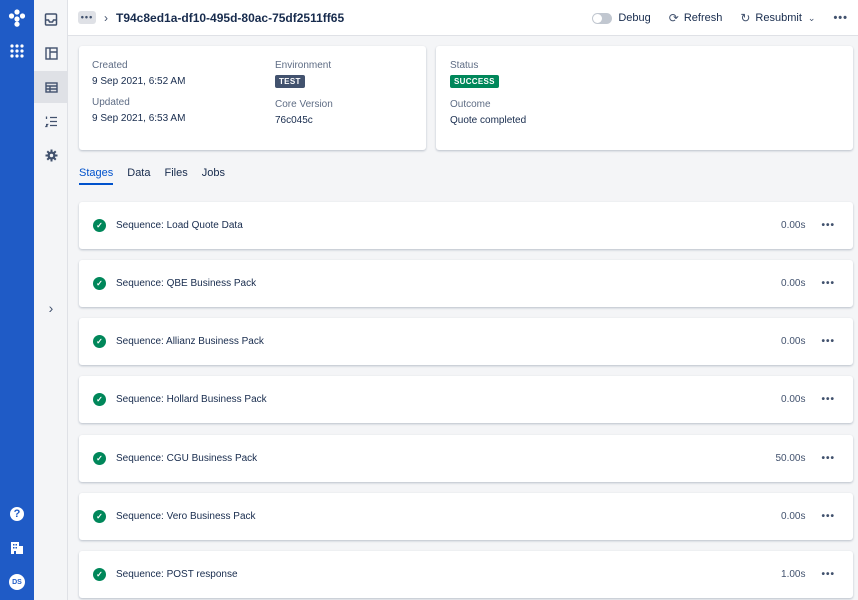 This screenshot has height=600, width=858. What do you see at coordinates (213, 176) in the screenshot?
I see `tab-jobs: Jobs` at bounding box center [213, 176].